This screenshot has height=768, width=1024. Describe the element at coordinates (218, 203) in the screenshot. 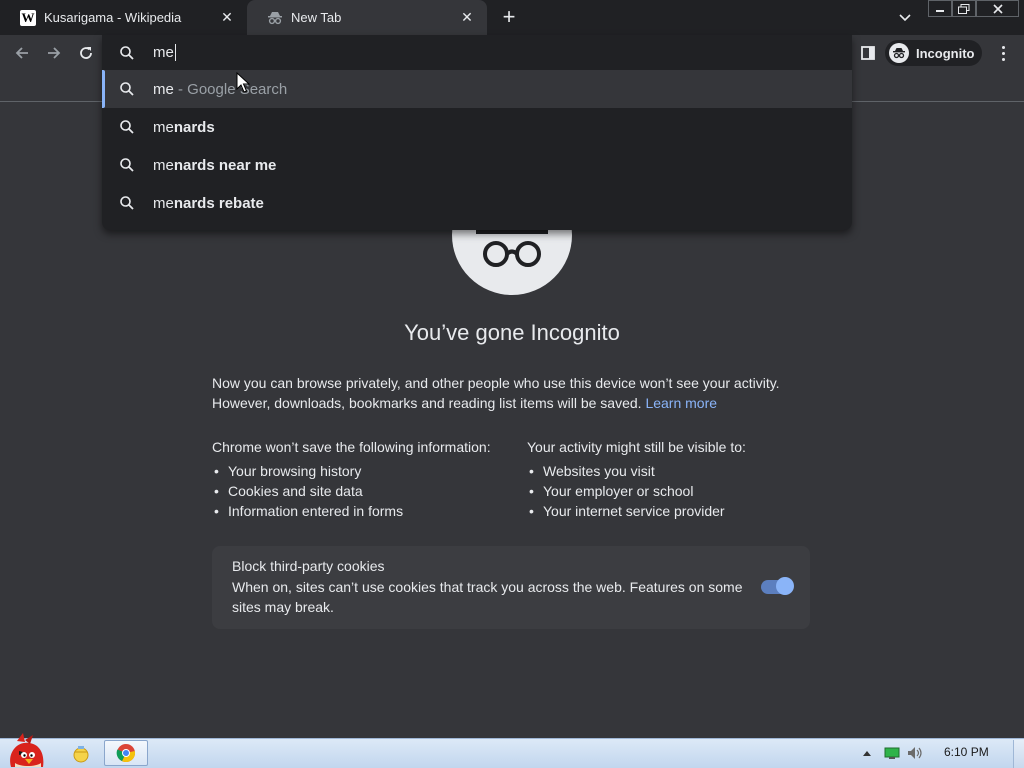

I see `suggestion-completion: nards rebate` at that location.